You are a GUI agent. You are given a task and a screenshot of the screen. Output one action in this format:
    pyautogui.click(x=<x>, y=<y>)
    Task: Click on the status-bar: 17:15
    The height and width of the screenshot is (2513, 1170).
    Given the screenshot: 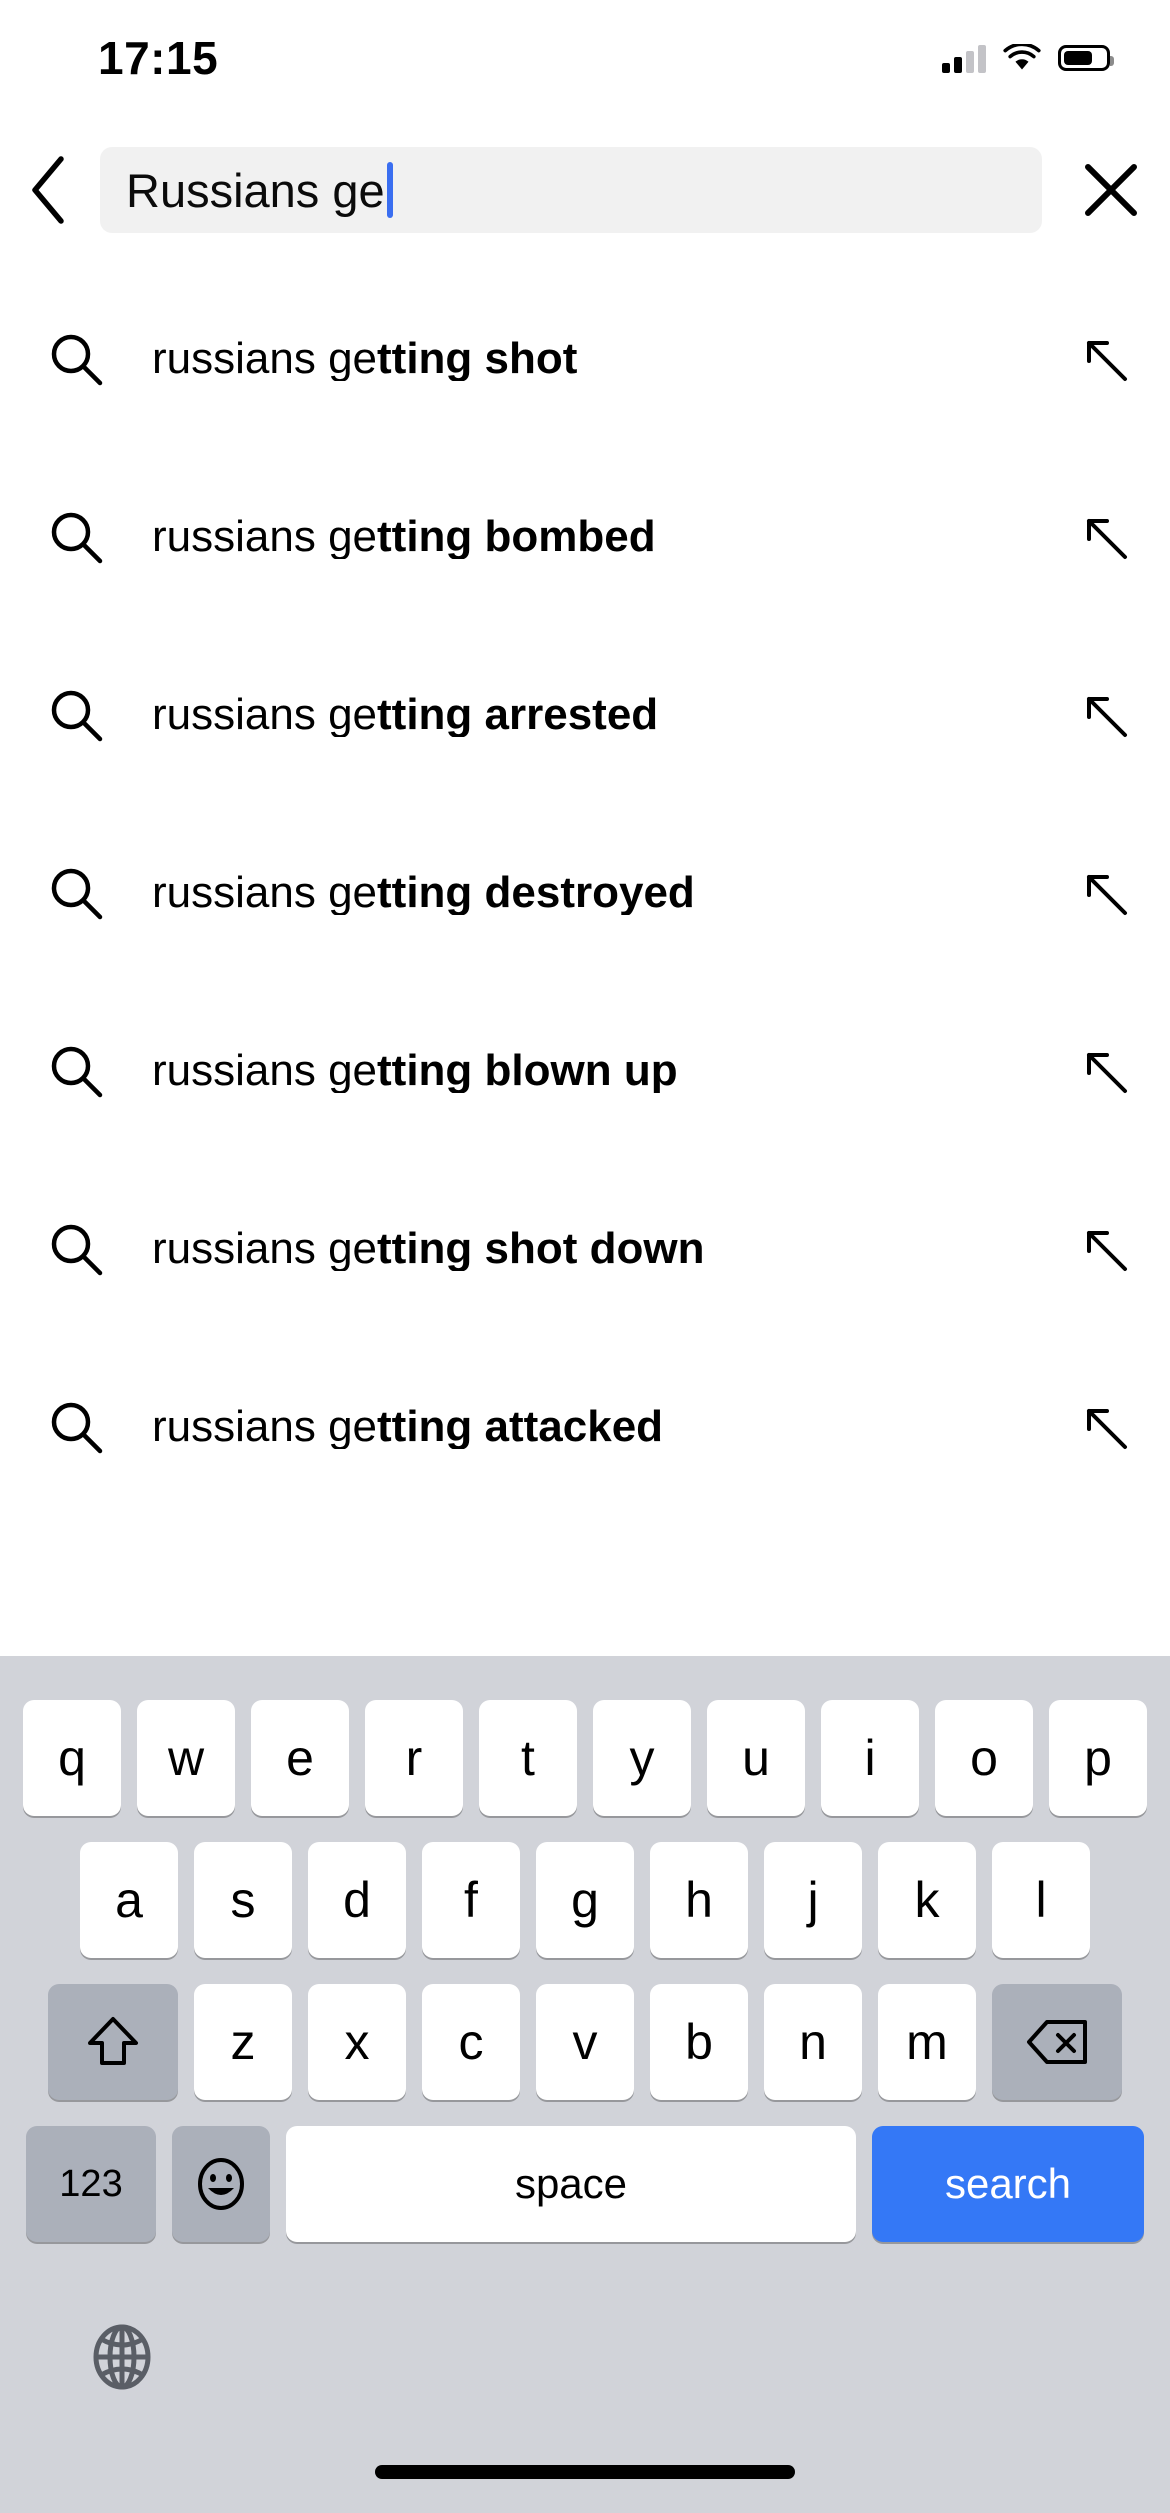 What is the action you would take?
    pyautogui.click(x=585, y=54)
    